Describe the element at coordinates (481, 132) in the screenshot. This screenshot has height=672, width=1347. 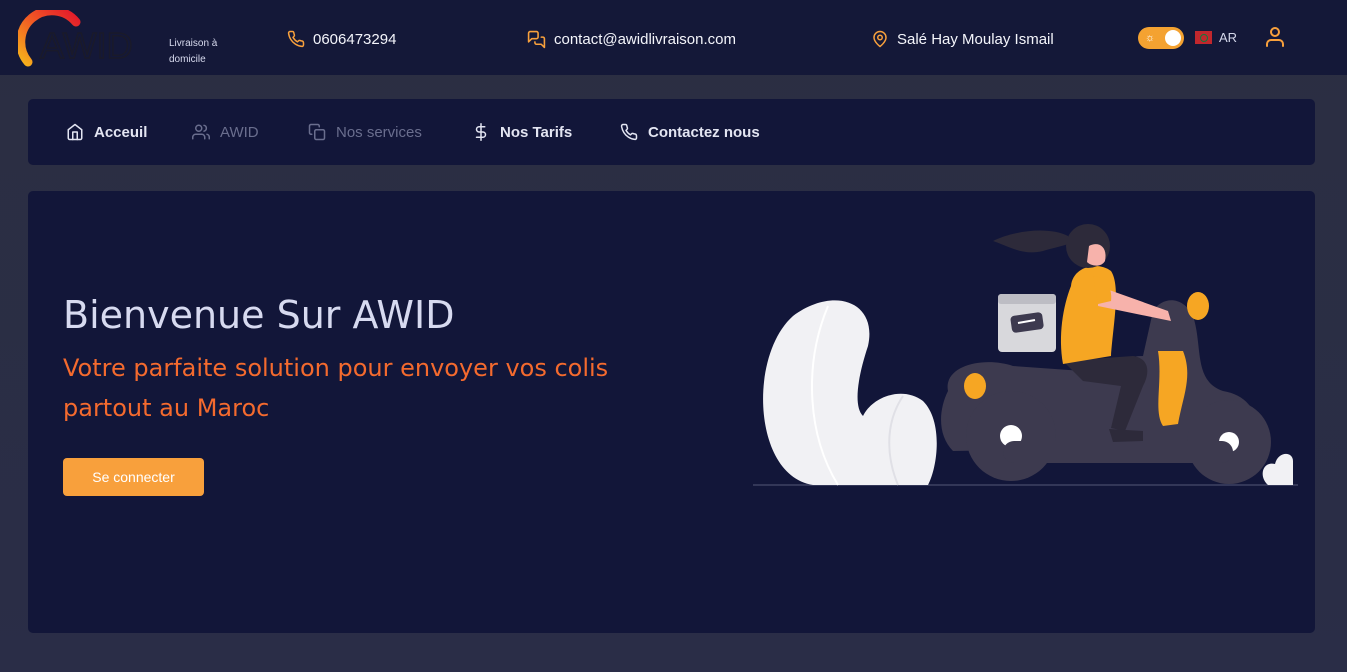
I see `dollar-icon` at that location.